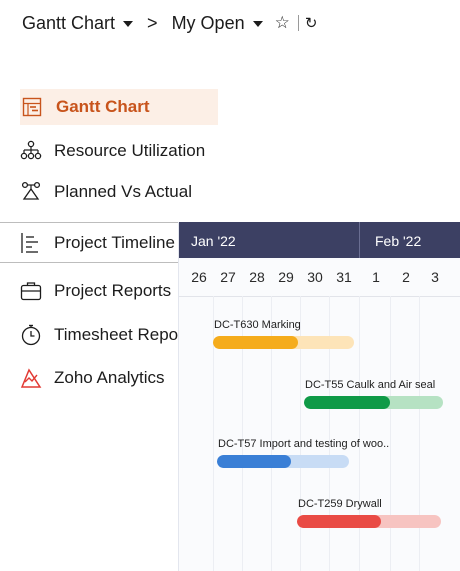  Describe the element at coordinates (121, 334) in the screenshot. I see `menu-item-label: Timesheet Report` at that location.